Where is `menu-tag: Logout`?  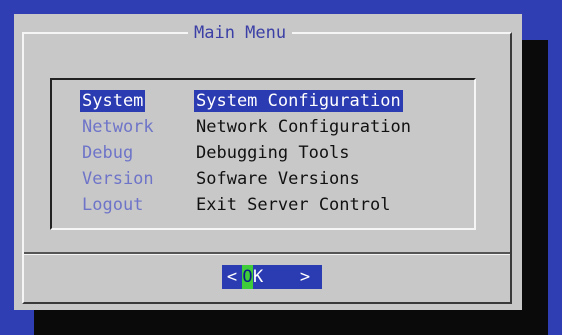 menu-tag: Logout is located at coordinates (113, 205).